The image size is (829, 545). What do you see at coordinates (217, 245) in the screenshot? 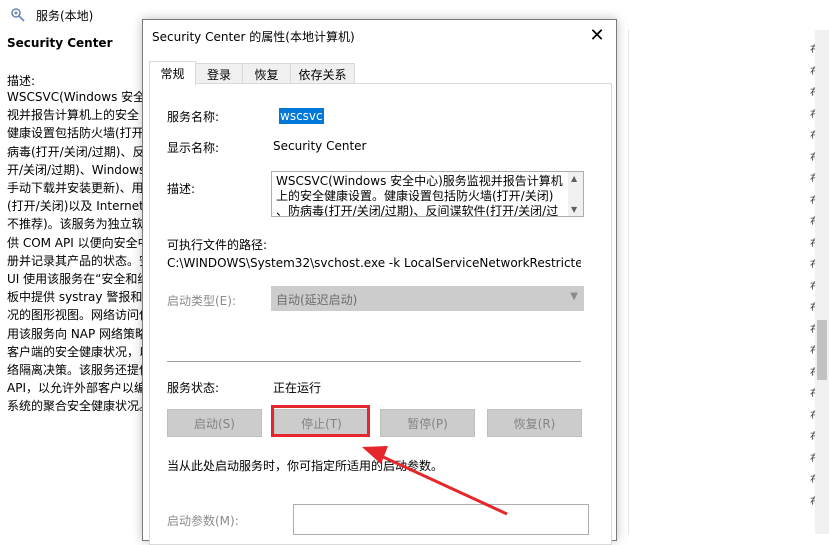
I see `exe-path-label: 可执行文件的路径:` at bounding box center [217, 245].